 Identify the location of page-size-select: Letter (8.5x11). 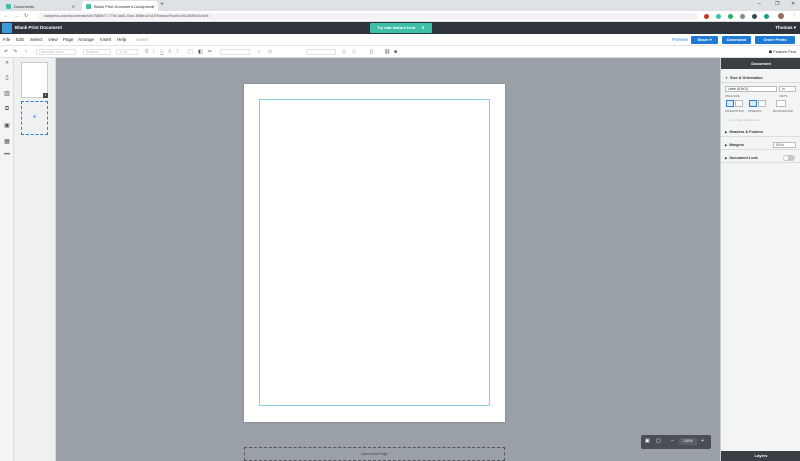
(751, 89).